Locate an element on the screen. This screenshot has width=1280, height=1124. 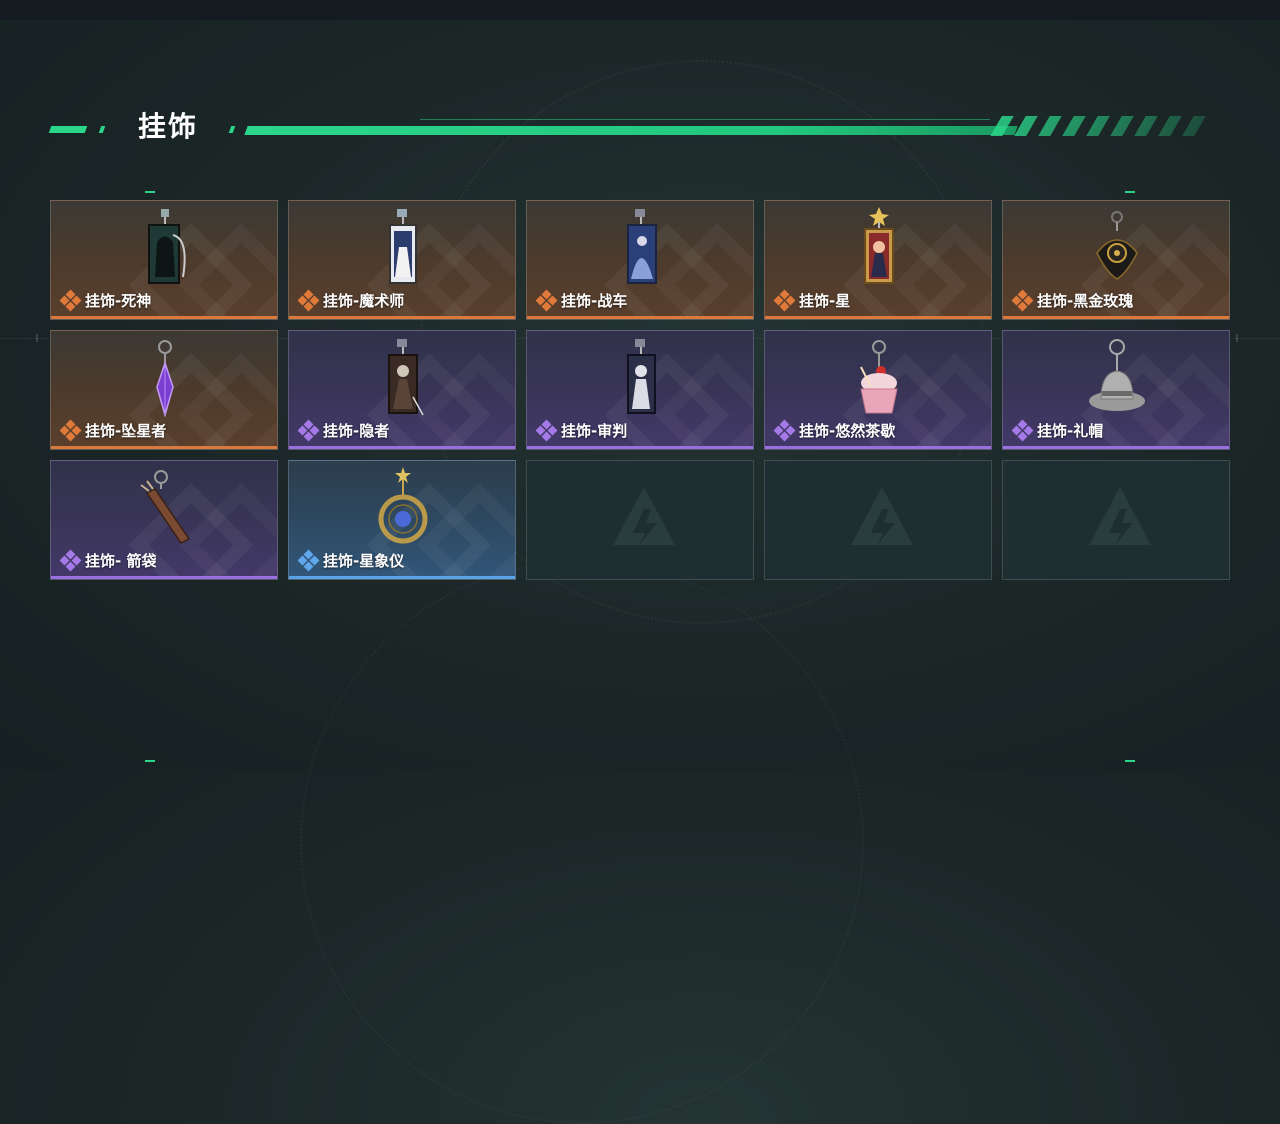
charm-label: 挂饰-魔术师 is located at coordinates (364, 301).